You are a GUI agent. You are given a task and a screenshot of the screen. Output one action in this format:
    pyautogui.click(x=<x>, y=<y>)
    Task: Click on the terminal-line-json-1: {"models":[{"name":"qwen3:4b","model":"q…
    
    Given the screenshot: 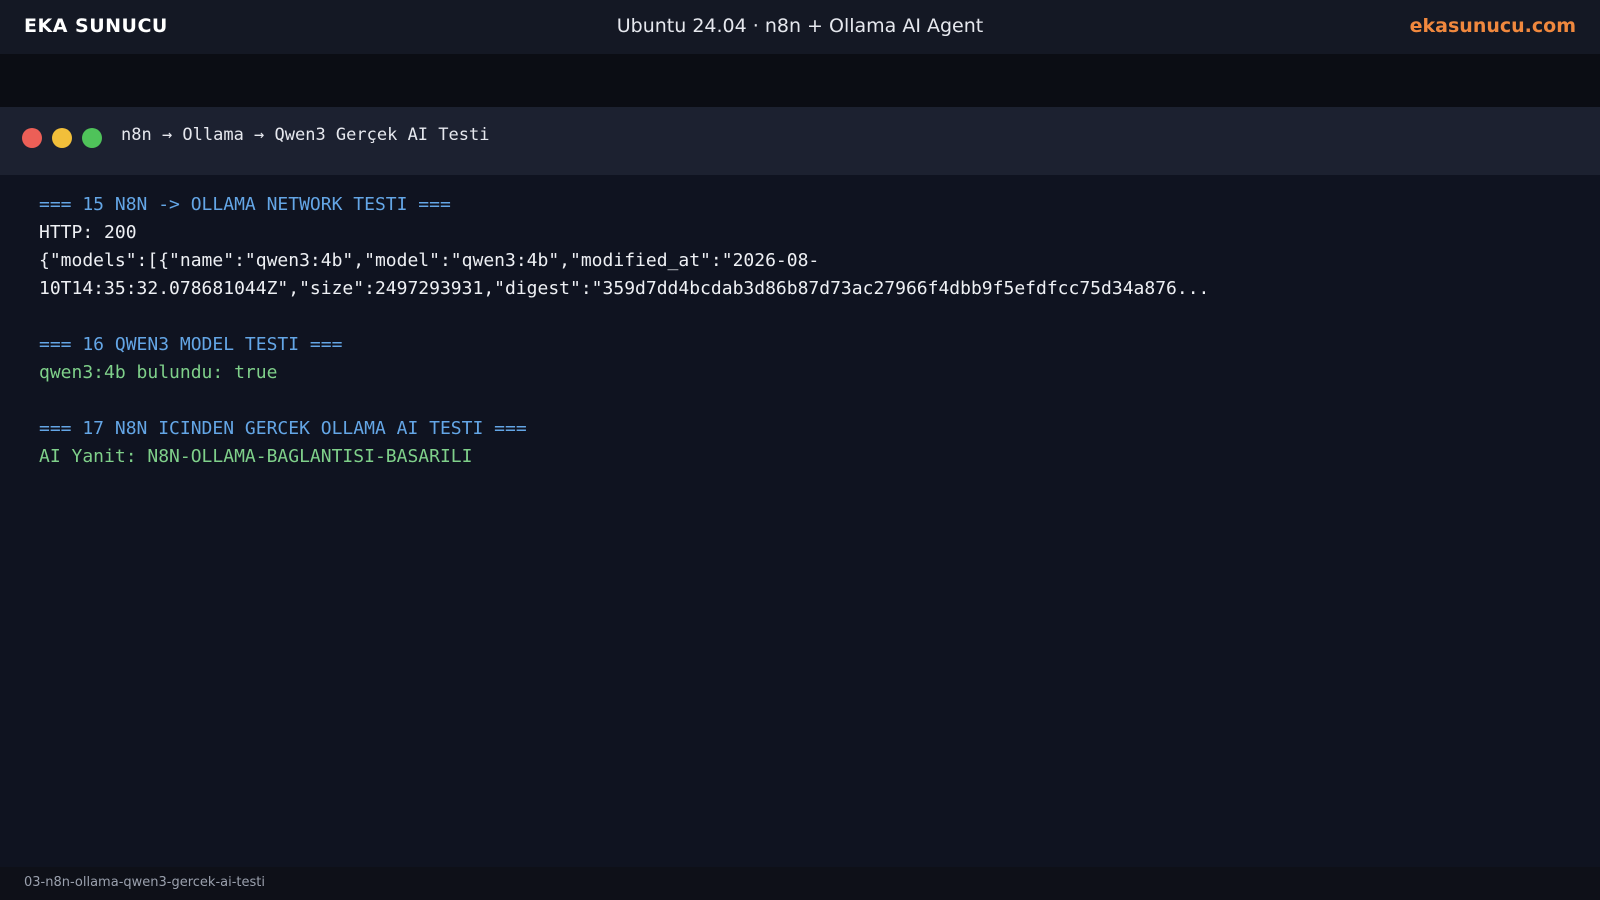 What is the action you would take?
    pyautogui.click(x=429, y=260)
    